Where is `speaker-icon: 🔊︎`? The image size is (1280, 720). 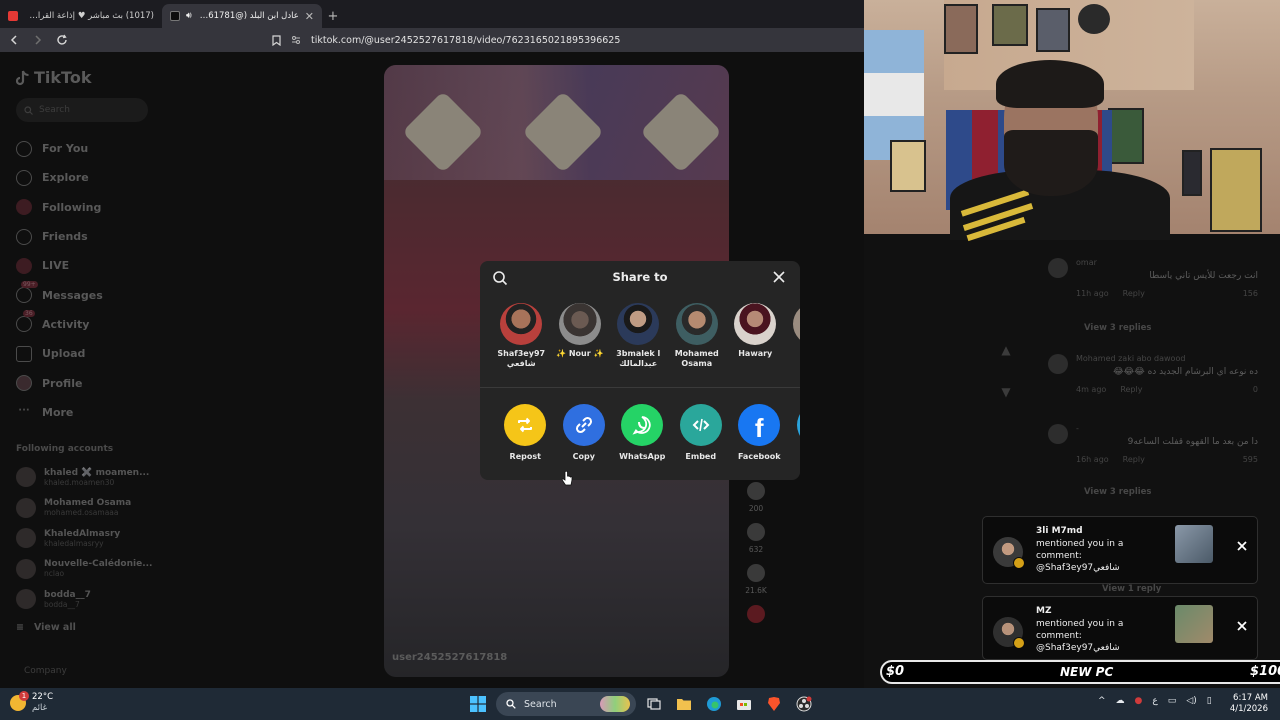 speaker-icon: 🔊︎ is located at coordinates (189, 16).